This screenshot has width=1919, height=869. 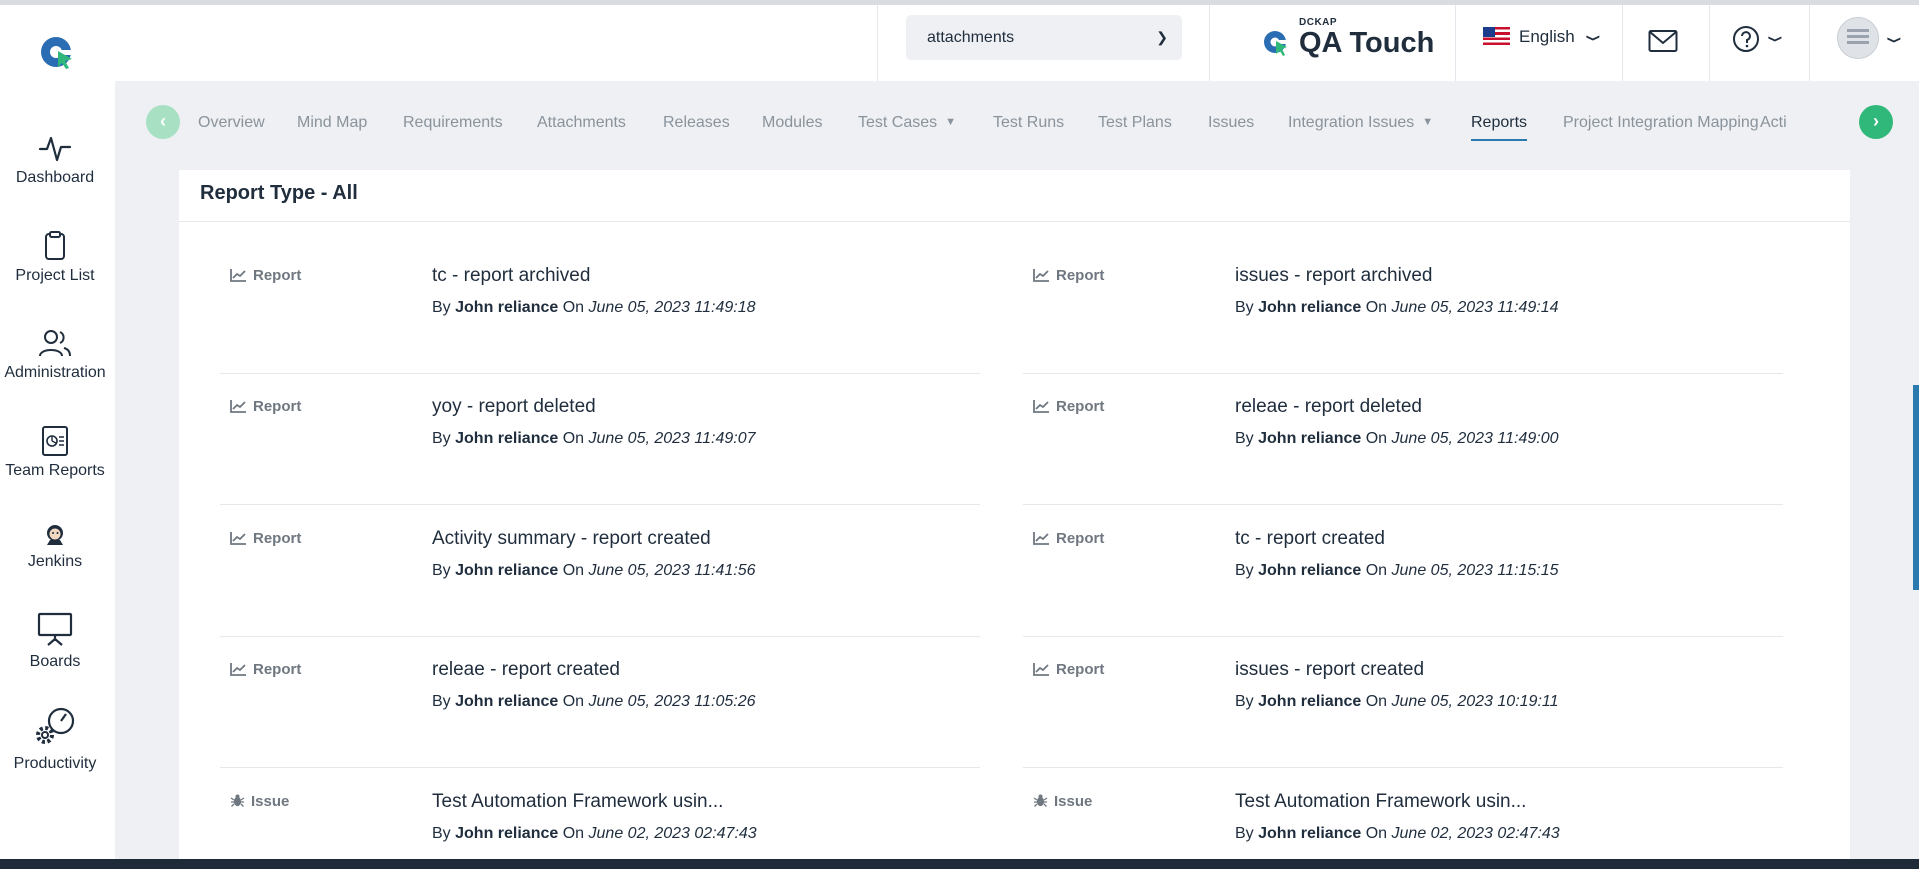 I want to click on sidebar-item-administration: Administration, so click(x=55, y=355).